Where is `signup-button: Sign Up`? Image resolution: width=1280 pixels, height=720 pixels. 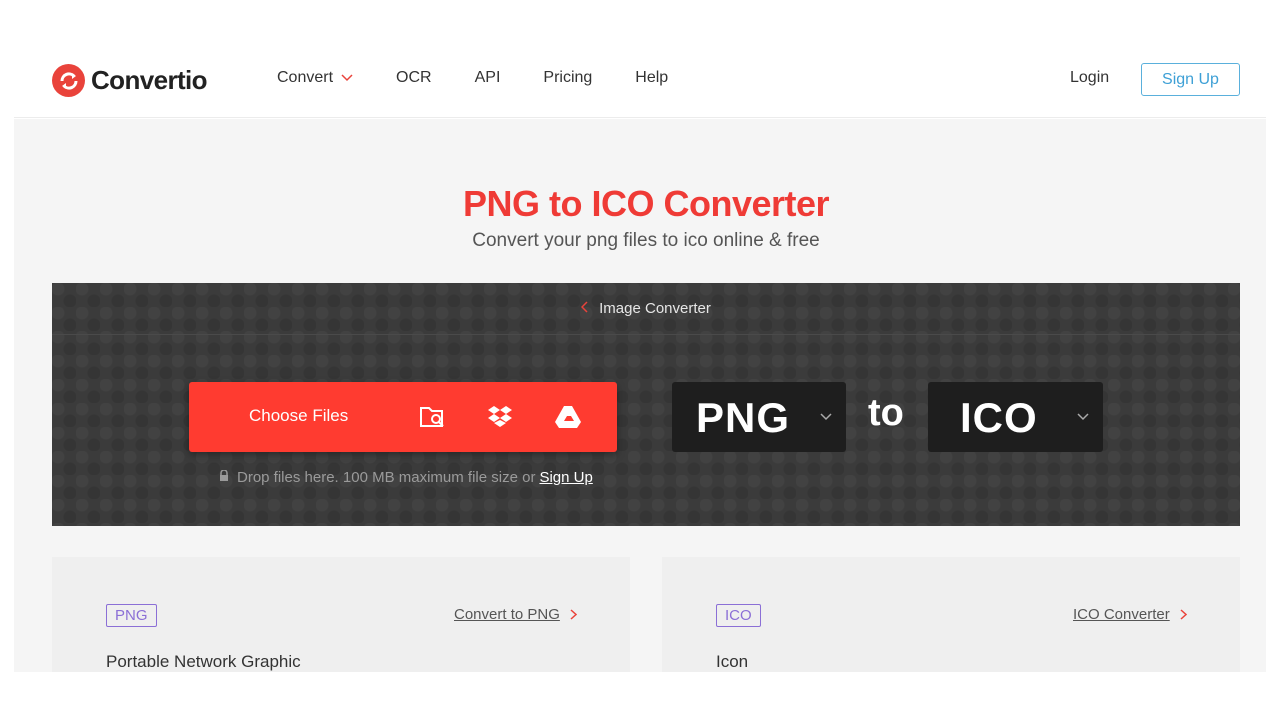 signup-button: Sign Up is located at coordinates (1190, 79).